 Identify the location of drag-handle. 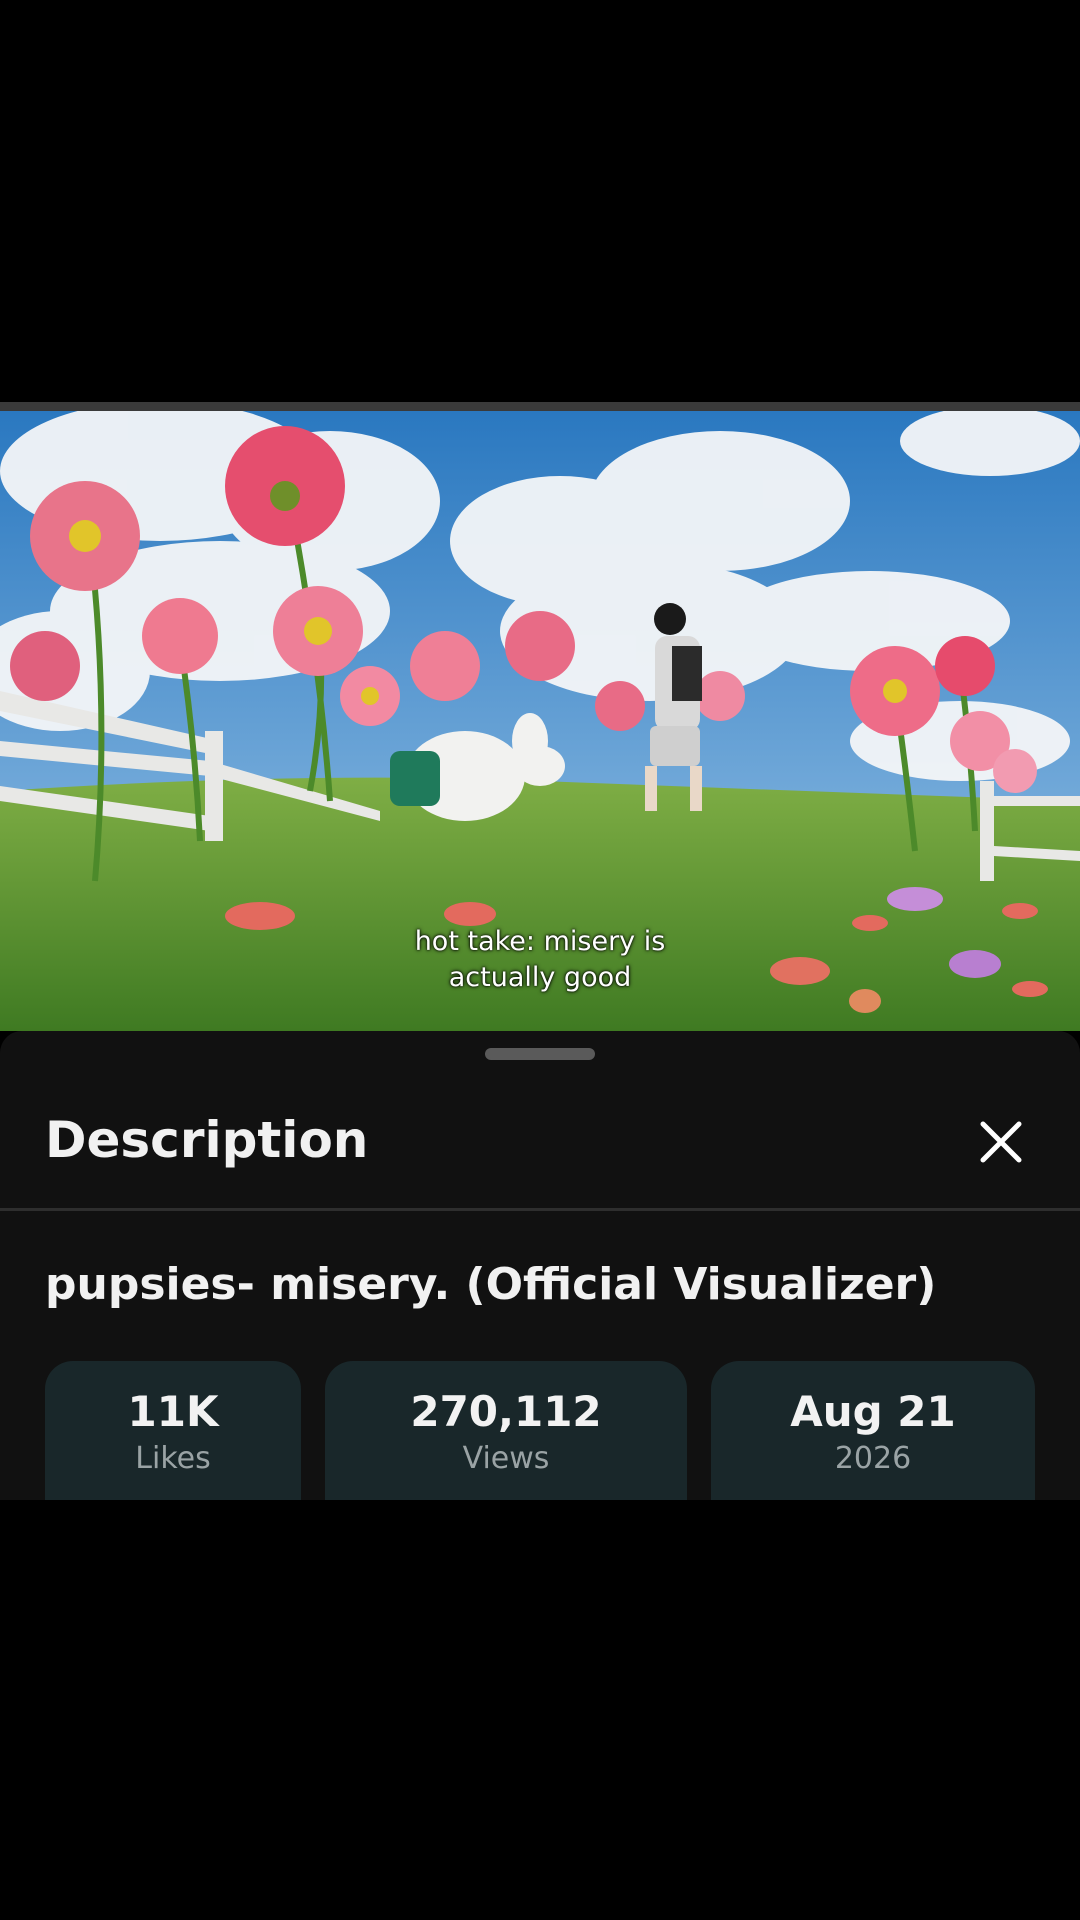
(540, 1054).